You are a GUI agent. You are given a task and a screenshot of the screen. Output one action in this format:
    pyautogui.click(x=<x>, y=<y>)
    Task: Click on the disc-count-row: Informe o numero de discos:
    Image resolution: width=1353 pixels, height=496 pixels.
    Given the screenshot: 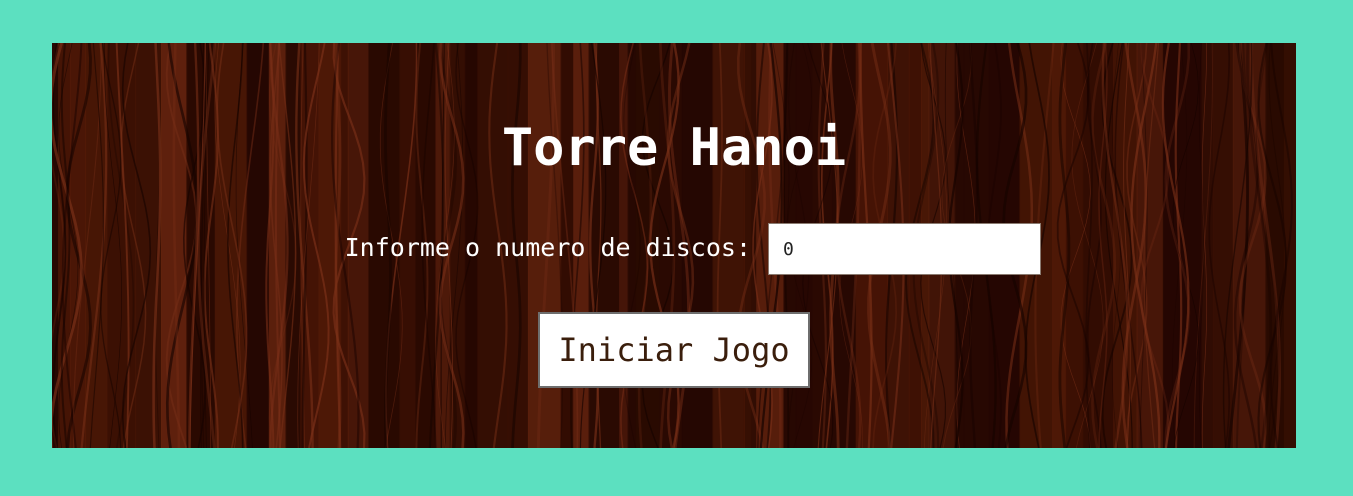 What is the action you would take?
    pyautogui.click(x=674, y=249)
    